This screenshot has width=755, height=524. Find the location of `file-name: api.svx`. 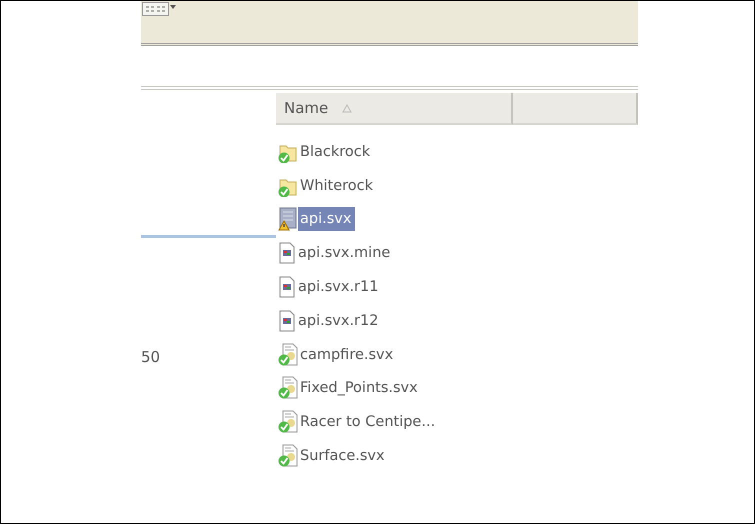

file-name: api.svx is located at coordinates (327, 219).